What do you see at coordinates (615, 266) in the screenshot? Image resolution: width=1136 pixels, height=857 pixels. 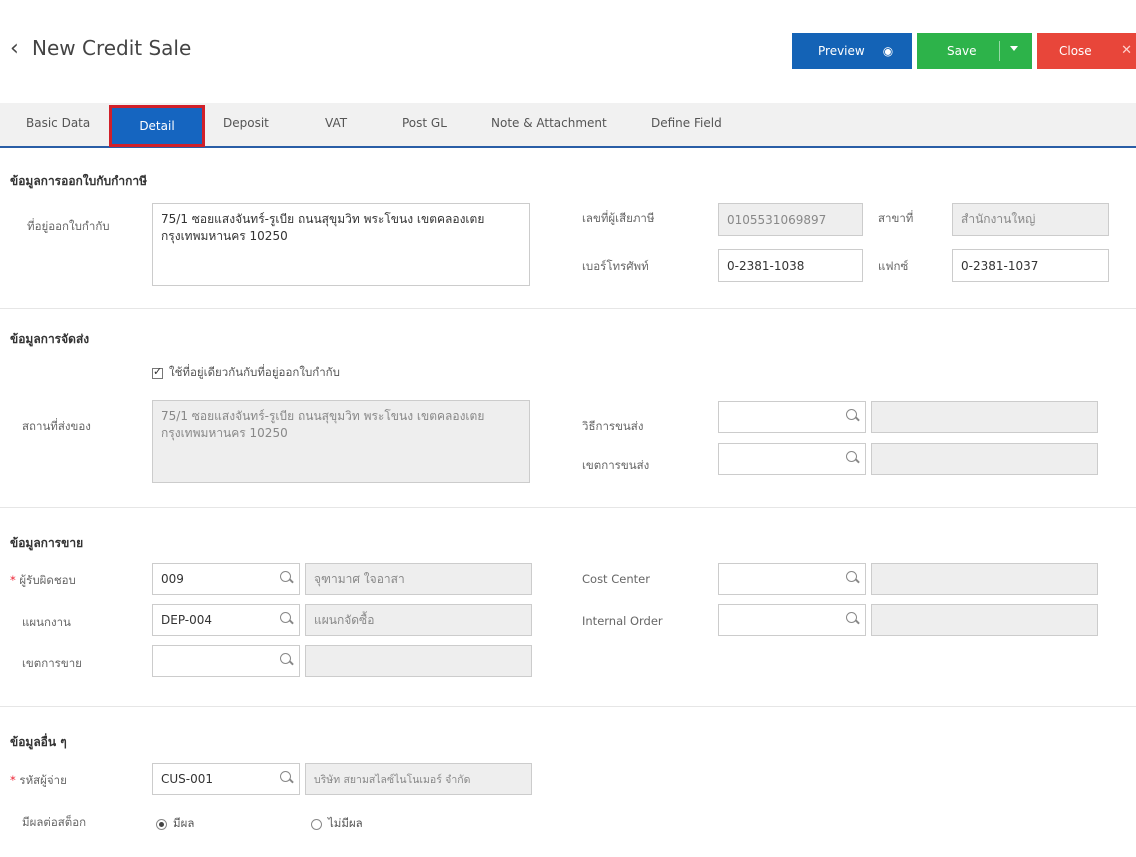 I see `phone-label: เบอร์โทรศัพท์` at bounding box center [615, 266].